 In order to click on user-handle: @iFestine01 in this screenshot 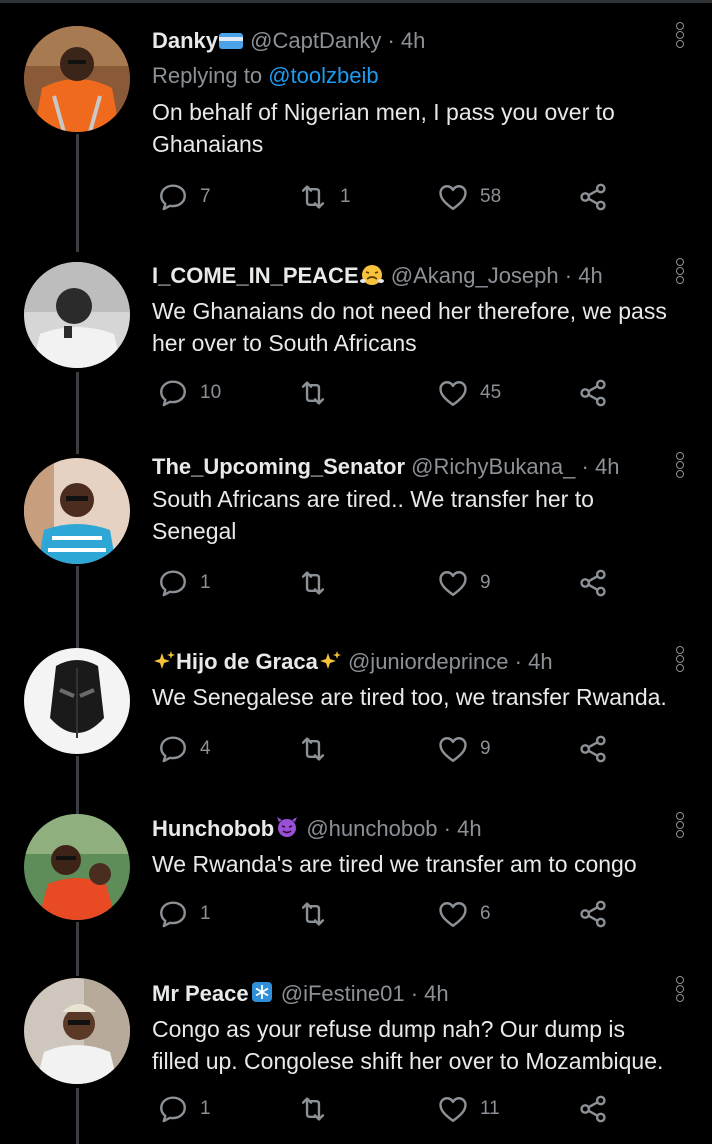, I will do `click(343, 993)`.